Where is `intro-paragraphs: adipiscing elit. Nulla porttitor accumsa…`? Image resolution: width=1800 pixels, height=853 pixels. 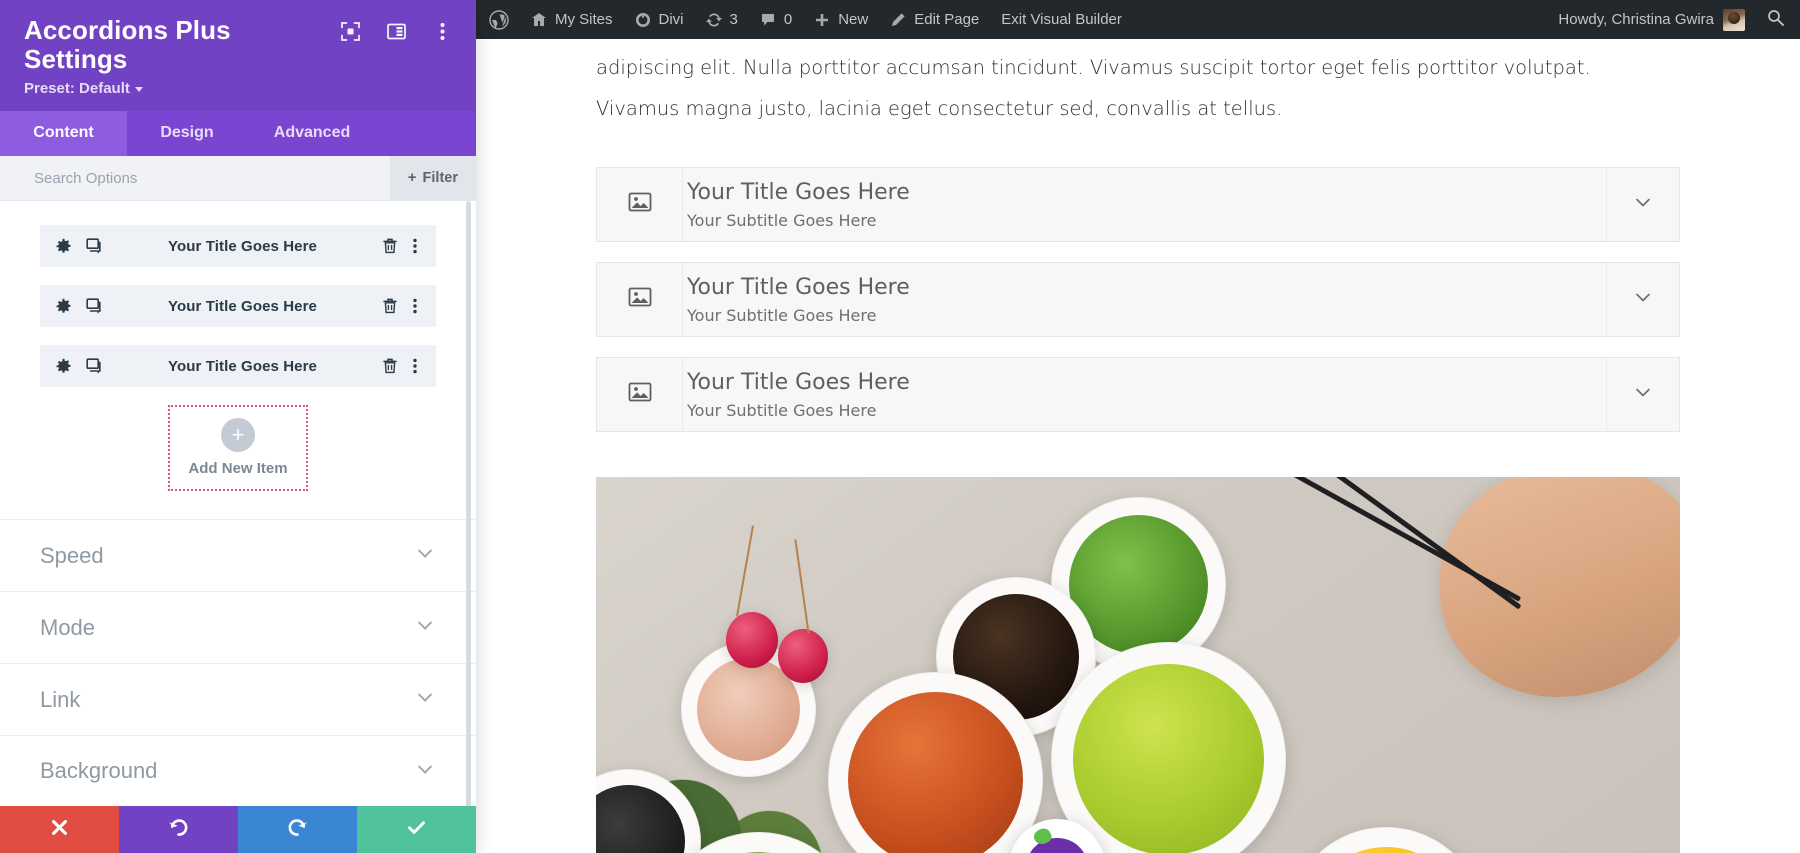 intro-paragraphs: adipiscing elit. Nulla porttitor accumsa… is located at coordinates (1138, 81).